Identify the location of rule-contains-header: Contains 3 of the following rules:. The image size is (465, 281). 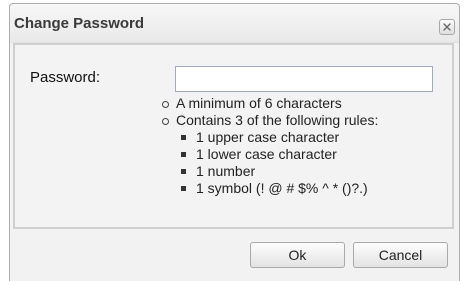
(270, 120).